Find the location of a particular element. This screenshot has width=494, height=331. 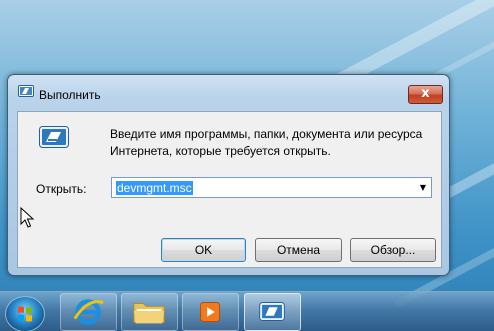

close-button: x is located at coordinates (425, 94).